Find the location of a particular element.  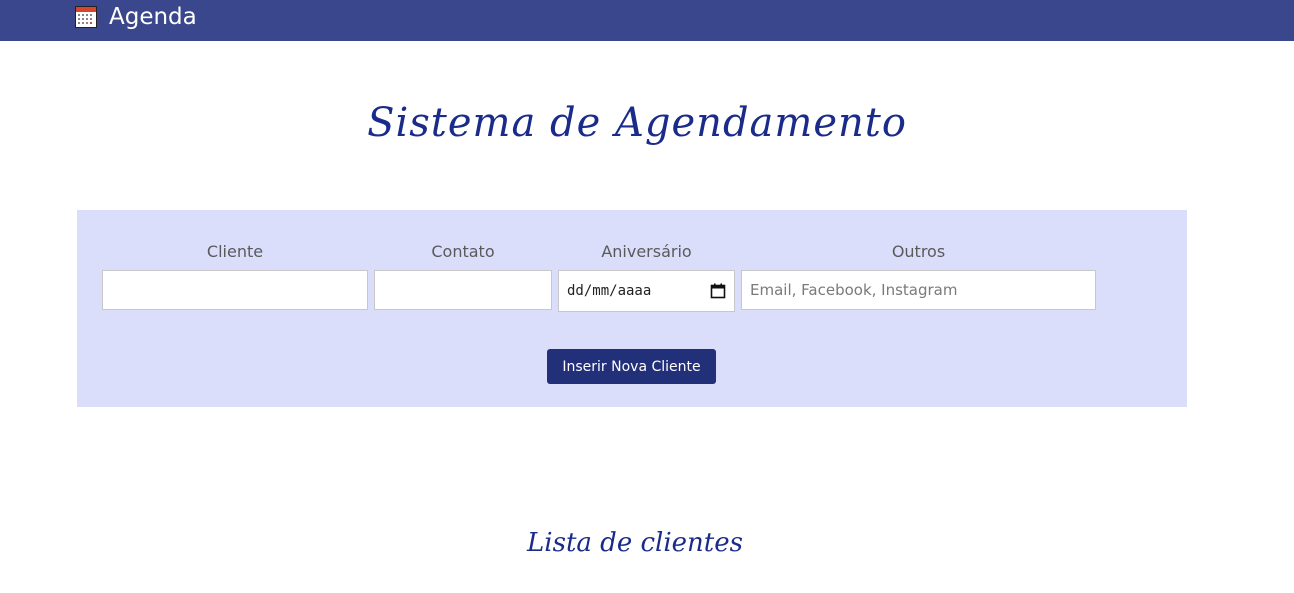

client-list-title: Lista de clientes is located at coordinates (635, 543).